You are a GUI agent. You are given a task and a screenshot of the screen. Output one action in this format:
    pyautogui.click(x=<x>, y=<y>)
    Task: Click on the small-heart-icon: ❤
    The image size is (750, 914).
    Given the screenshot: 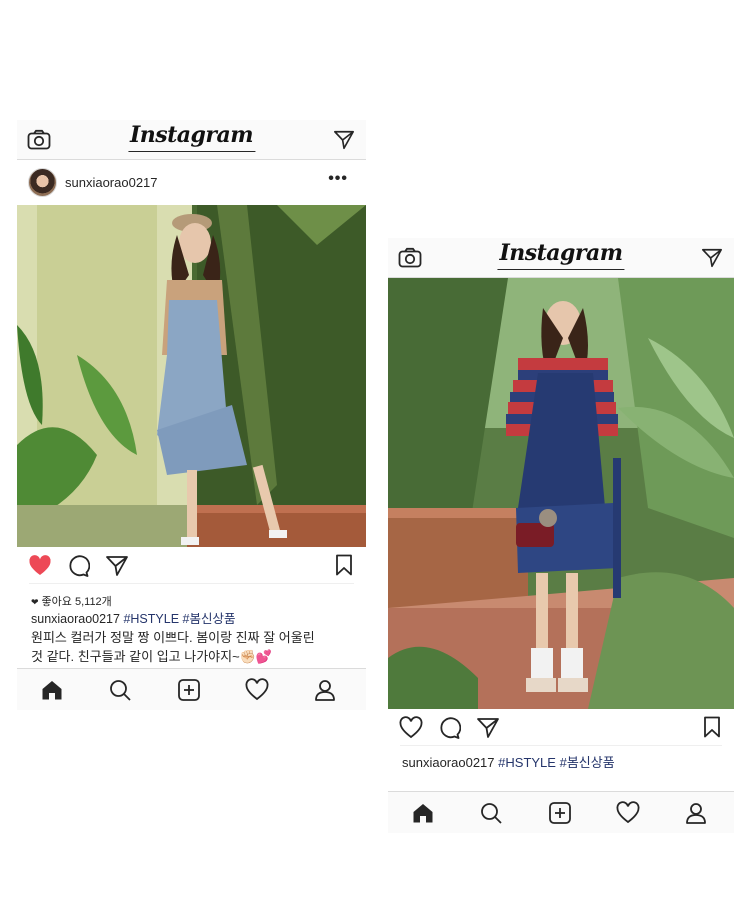 What is the action you would take?
    pyautogui.click(x=35, y=602)
    